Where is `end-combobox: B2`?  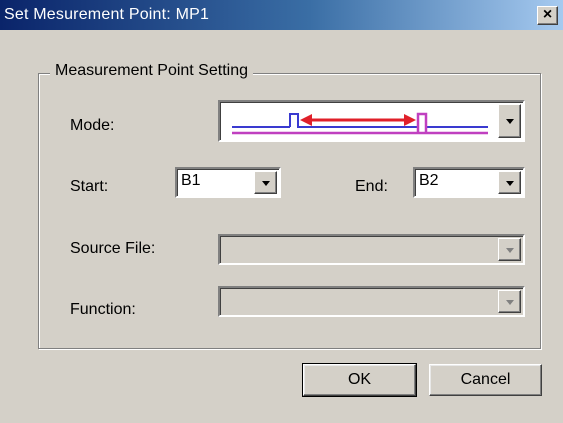
end-combobox: B2 is located at coordinates (469, 182).